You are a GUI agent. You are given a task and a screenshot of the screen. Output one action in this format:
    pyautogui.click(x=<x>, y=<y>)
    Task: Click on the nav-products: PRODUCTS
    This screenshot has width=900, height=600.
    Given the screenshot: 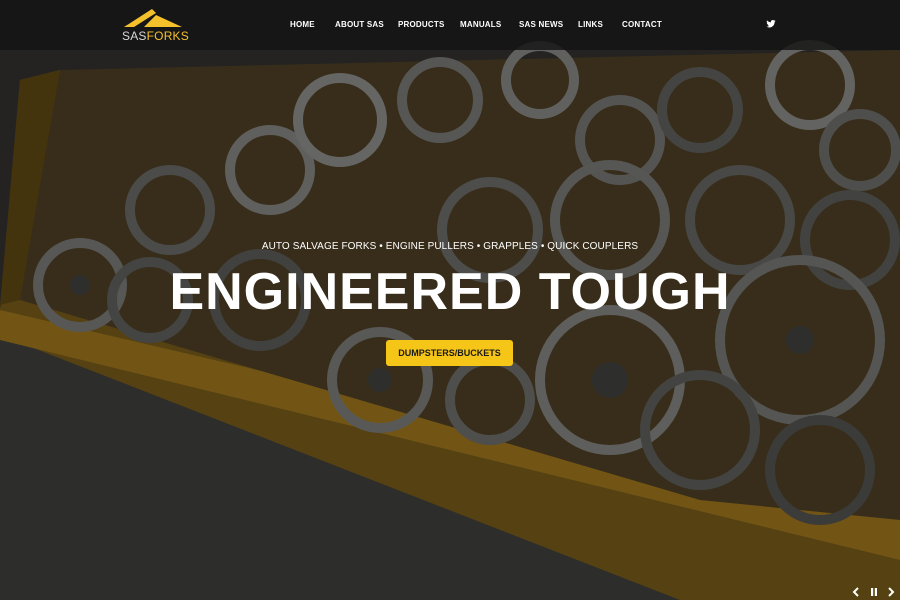 What is the action you would take?
    pyautogui.click(x=421, y=24)
    